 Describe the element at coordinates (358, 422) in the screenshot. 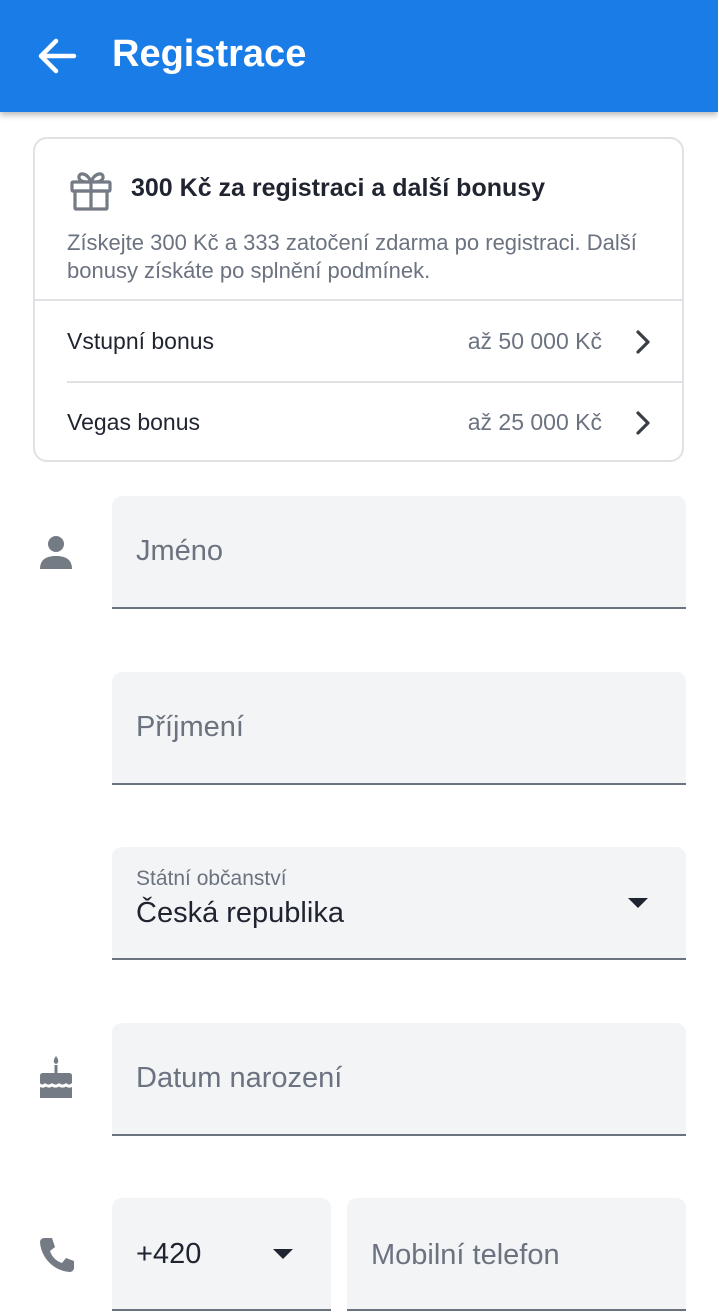

I see `bonus-row-vegas: Vegas bonus až 25 000 Kč` at that location.